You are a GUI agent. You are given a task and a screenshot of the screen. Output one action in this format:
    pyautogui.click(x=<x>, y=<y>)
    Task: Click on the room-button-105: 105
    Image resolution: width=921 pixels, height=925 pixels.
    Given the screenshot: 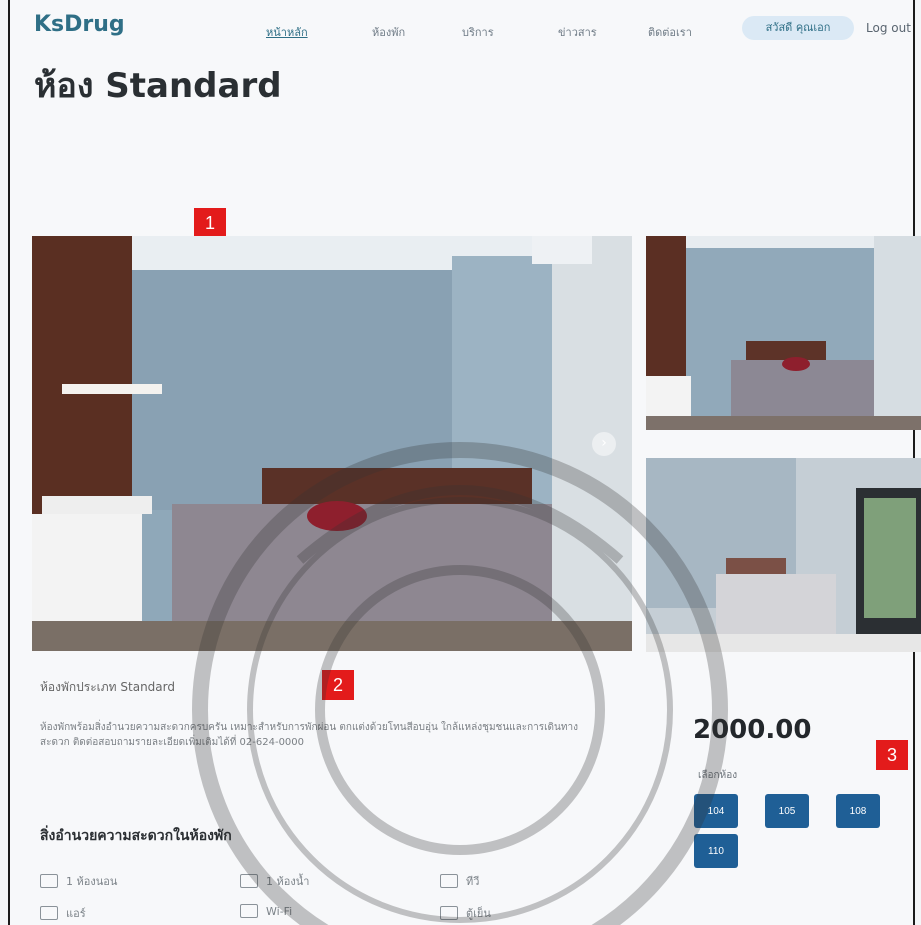 What is the action you would take?
    pyautogui.click(x=787, y=811)
    